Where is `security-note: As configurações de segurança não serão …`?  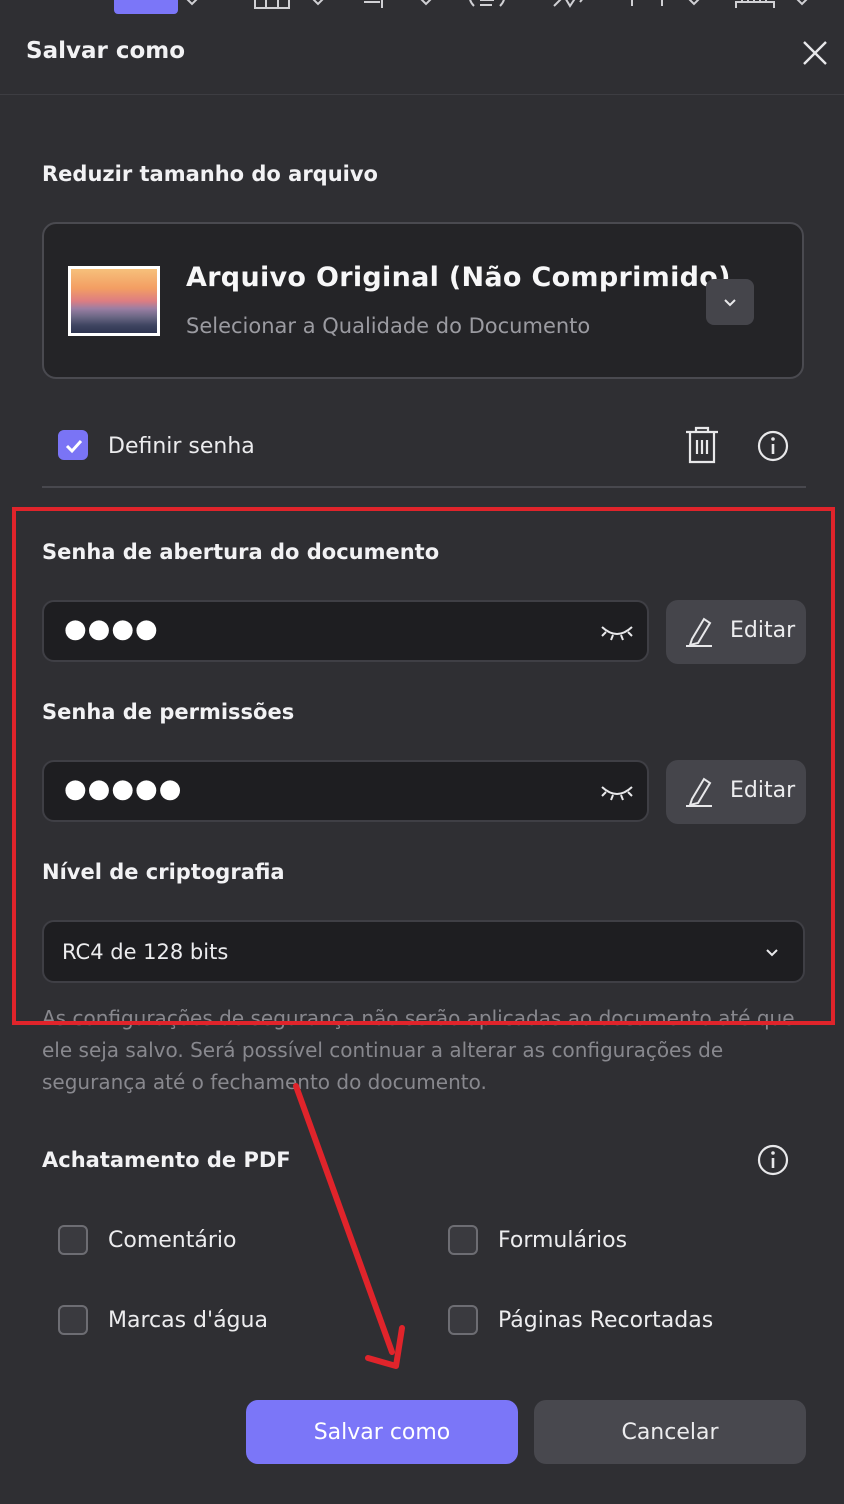 security-note: As configurações de segurança não serão … is located at coordinates (418, 1050).